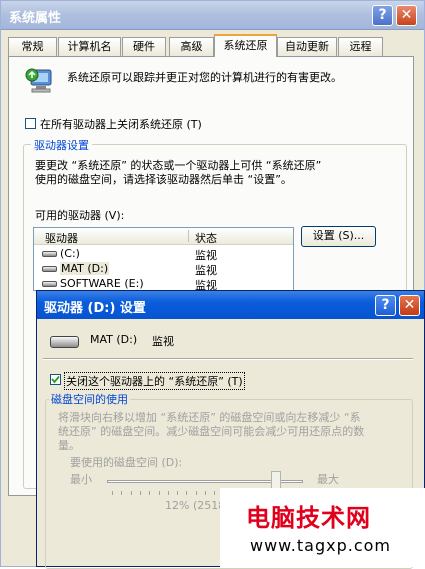 The image size is (425, 569). I want to click on tab-remote: 远程, so click(360, 46).